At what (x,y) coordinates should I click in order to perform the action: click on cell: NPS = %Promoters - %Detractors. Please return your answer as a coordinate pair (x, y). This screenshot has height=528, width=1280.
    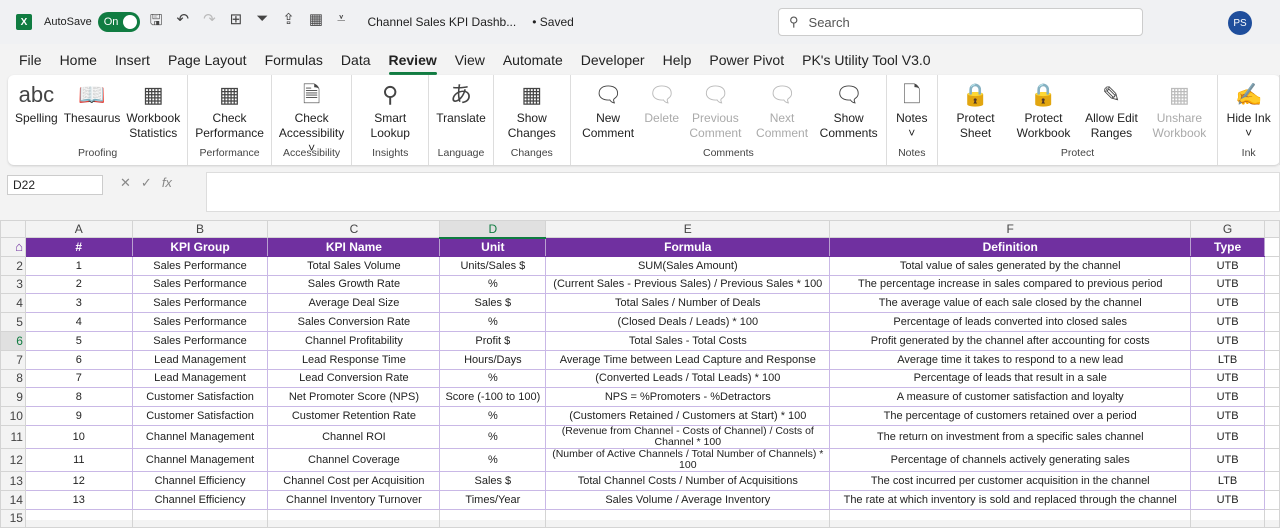
    Looking at the image, I should click on (688, 397).